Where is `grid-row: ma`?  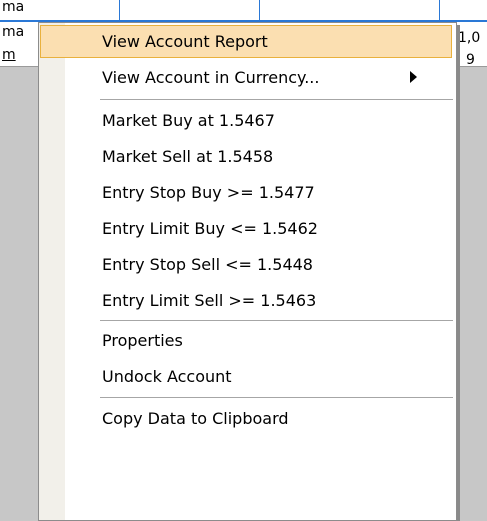
grid-row: ma is located at coordinates (243, 11).